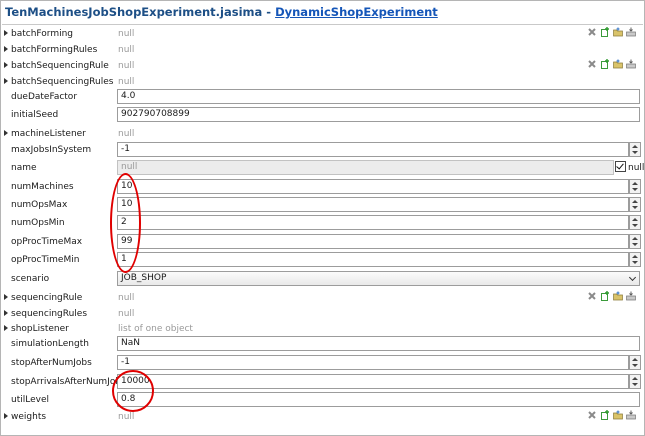  Describe the element at coordinates (68, 382) in the screenshot. I see `property-label: stopArrivalsAfterNumJobs` at that location.